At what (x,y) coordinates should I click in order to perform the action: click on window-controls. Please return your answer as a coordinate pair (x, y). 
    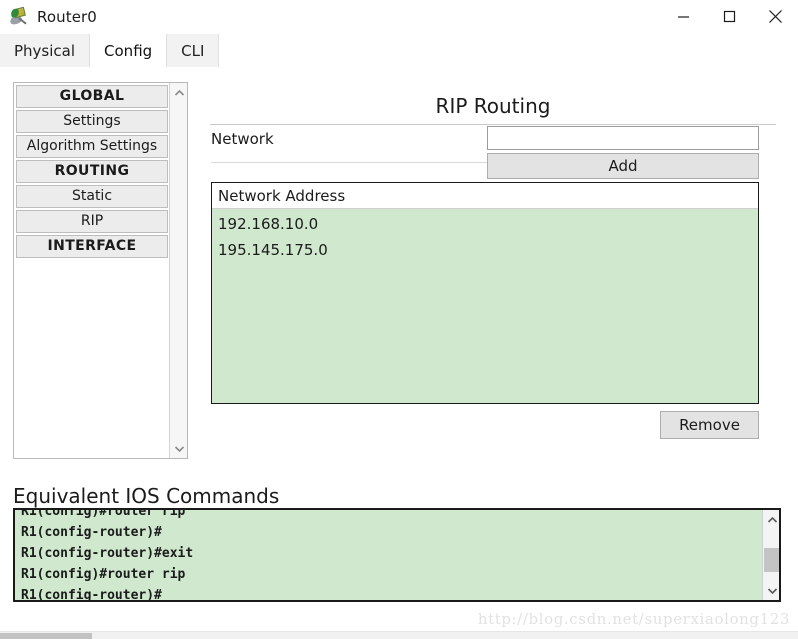
    Looking at the image, I should click on (729, 16).